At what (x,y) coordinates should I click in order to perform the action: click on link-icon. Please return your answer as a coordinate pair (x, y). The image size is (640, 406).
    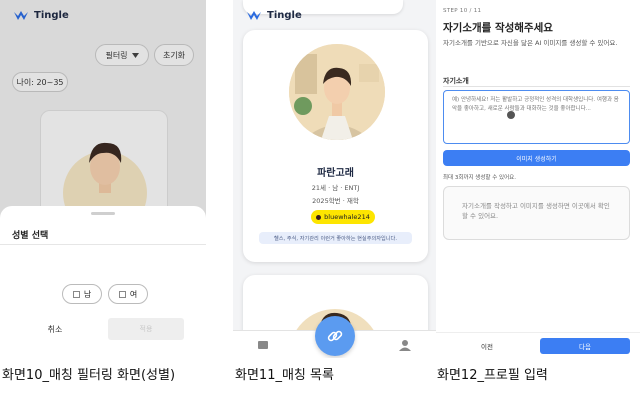
    Looking at the image, I should click on (335, 336).